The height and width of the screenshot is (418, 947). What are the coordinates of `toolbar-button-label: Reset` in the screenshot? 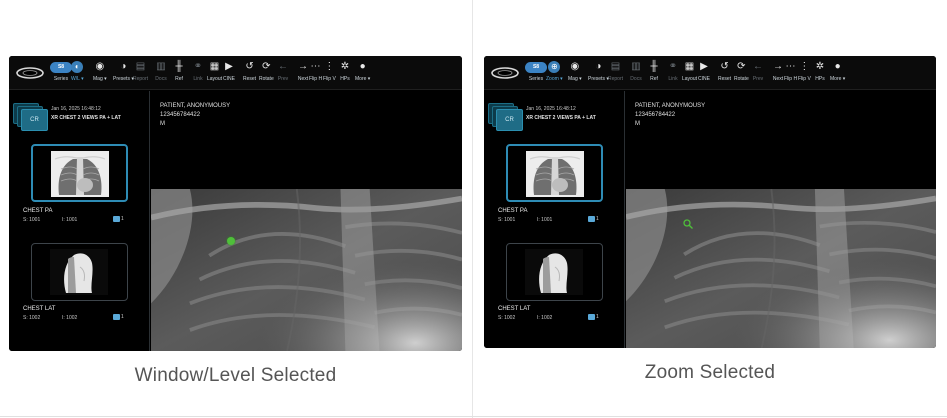 It's located at (725, 79).